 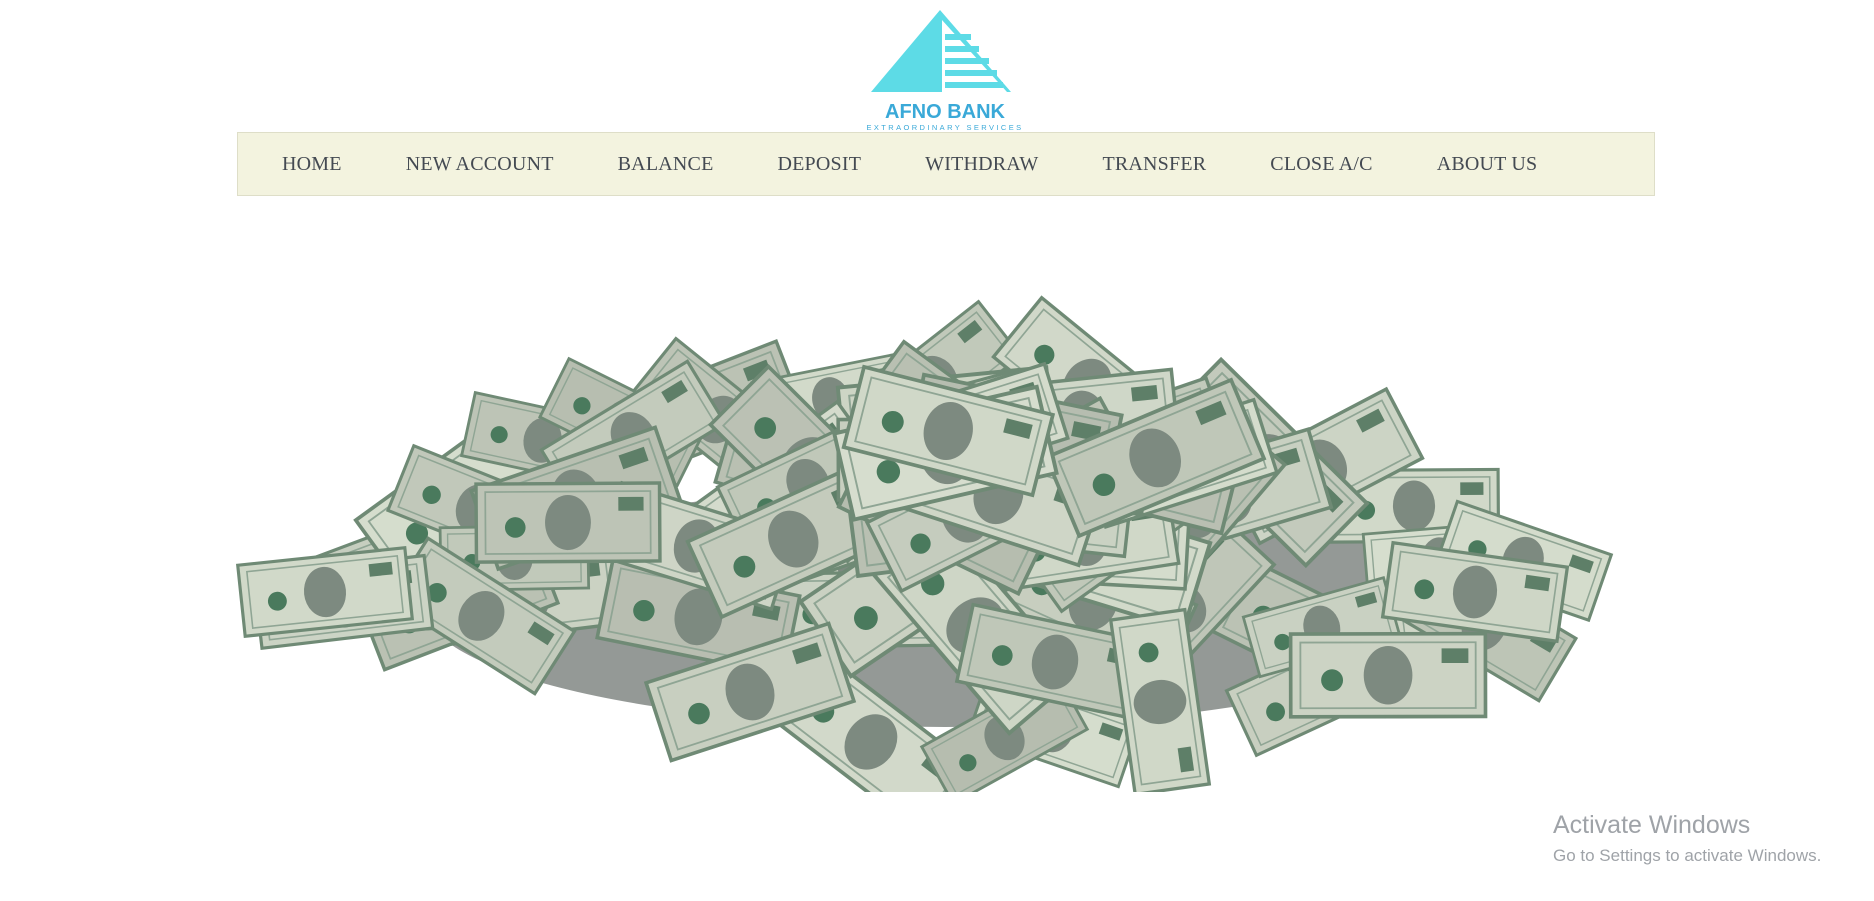 I want to click on brand-tagline: EXTRAORDINARY SERVICES, so click(x=945, y=127).